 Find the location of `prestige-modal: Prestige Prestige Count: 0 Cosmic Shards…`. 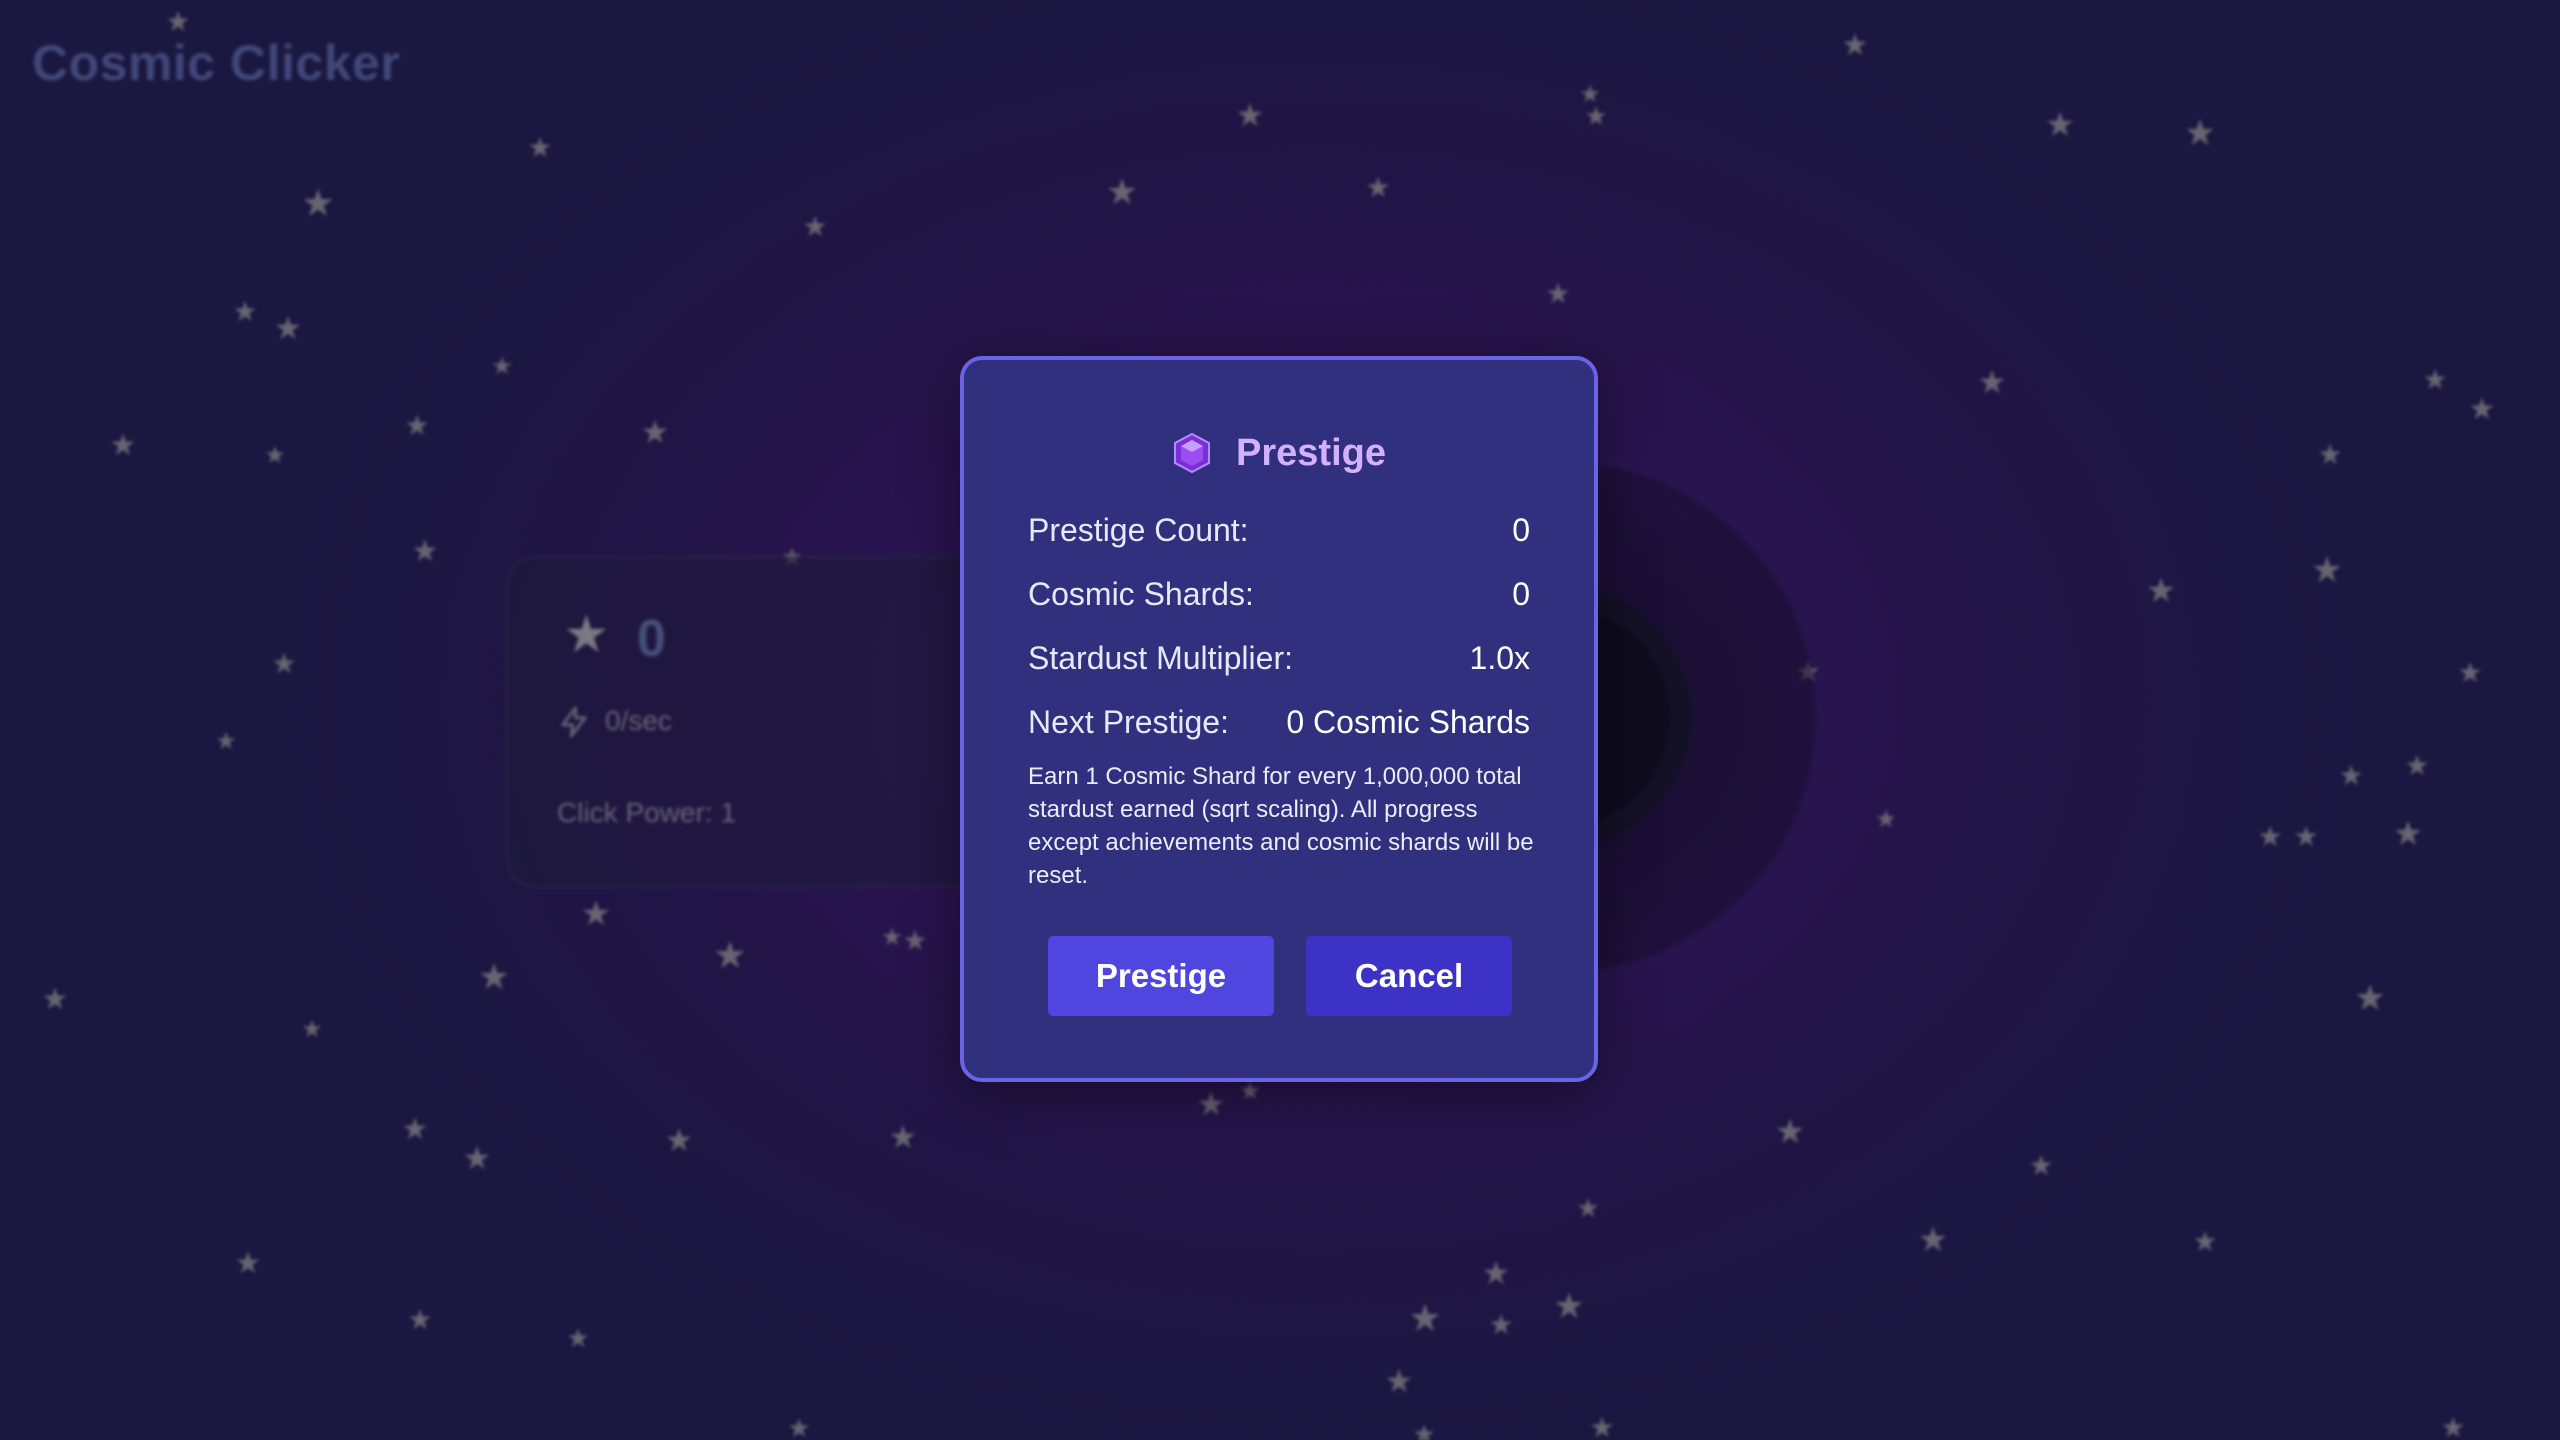

prestige-modal: Prestige Prestige Count: 0 Cosmic Shards… is located at coordinates (1279, 719).